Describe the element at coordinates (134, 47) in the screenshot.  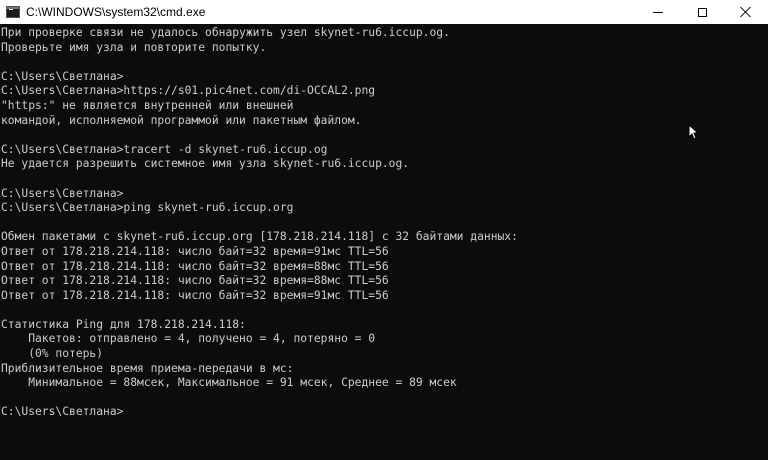
I see `console-line: Проверьте имя узла и повторите попытку.` at that location.